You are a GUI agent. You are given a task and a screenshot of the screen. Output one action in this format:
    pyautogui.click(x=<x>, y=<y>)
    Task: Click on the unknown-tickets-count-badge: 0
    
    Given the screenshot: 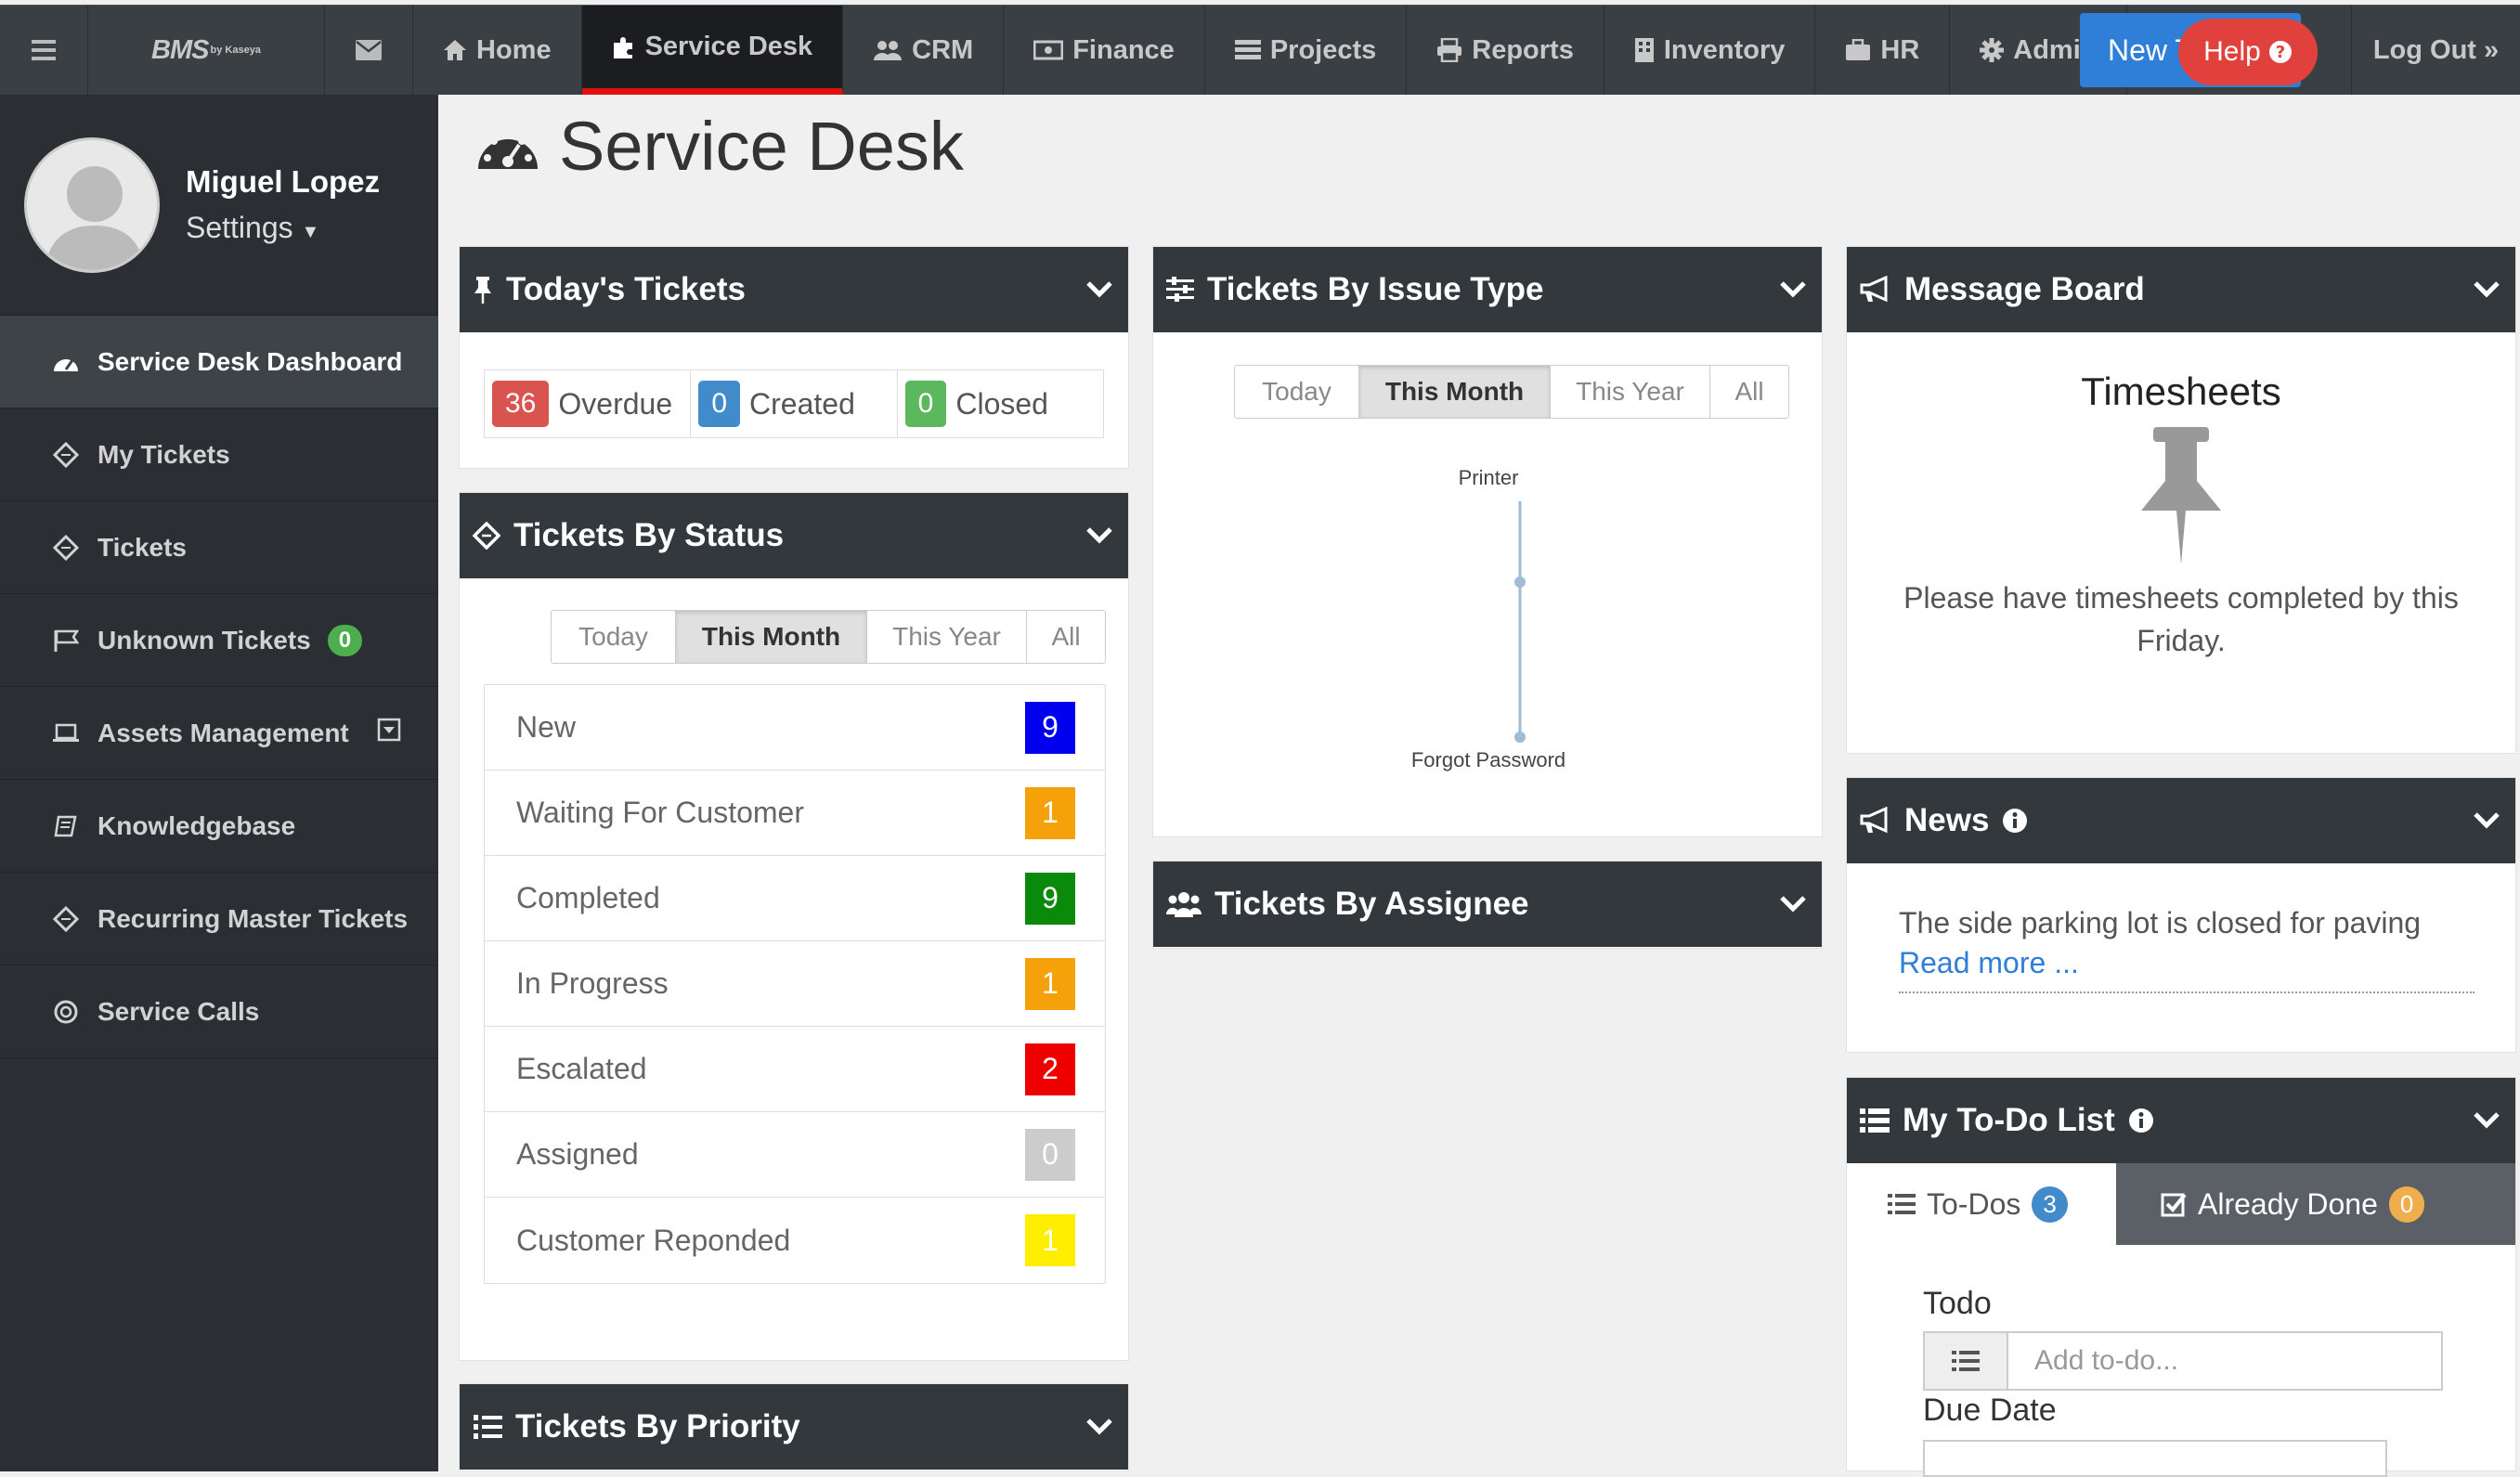 What is the action you would take?
    pyautogui.click(x=345, y=640)
    